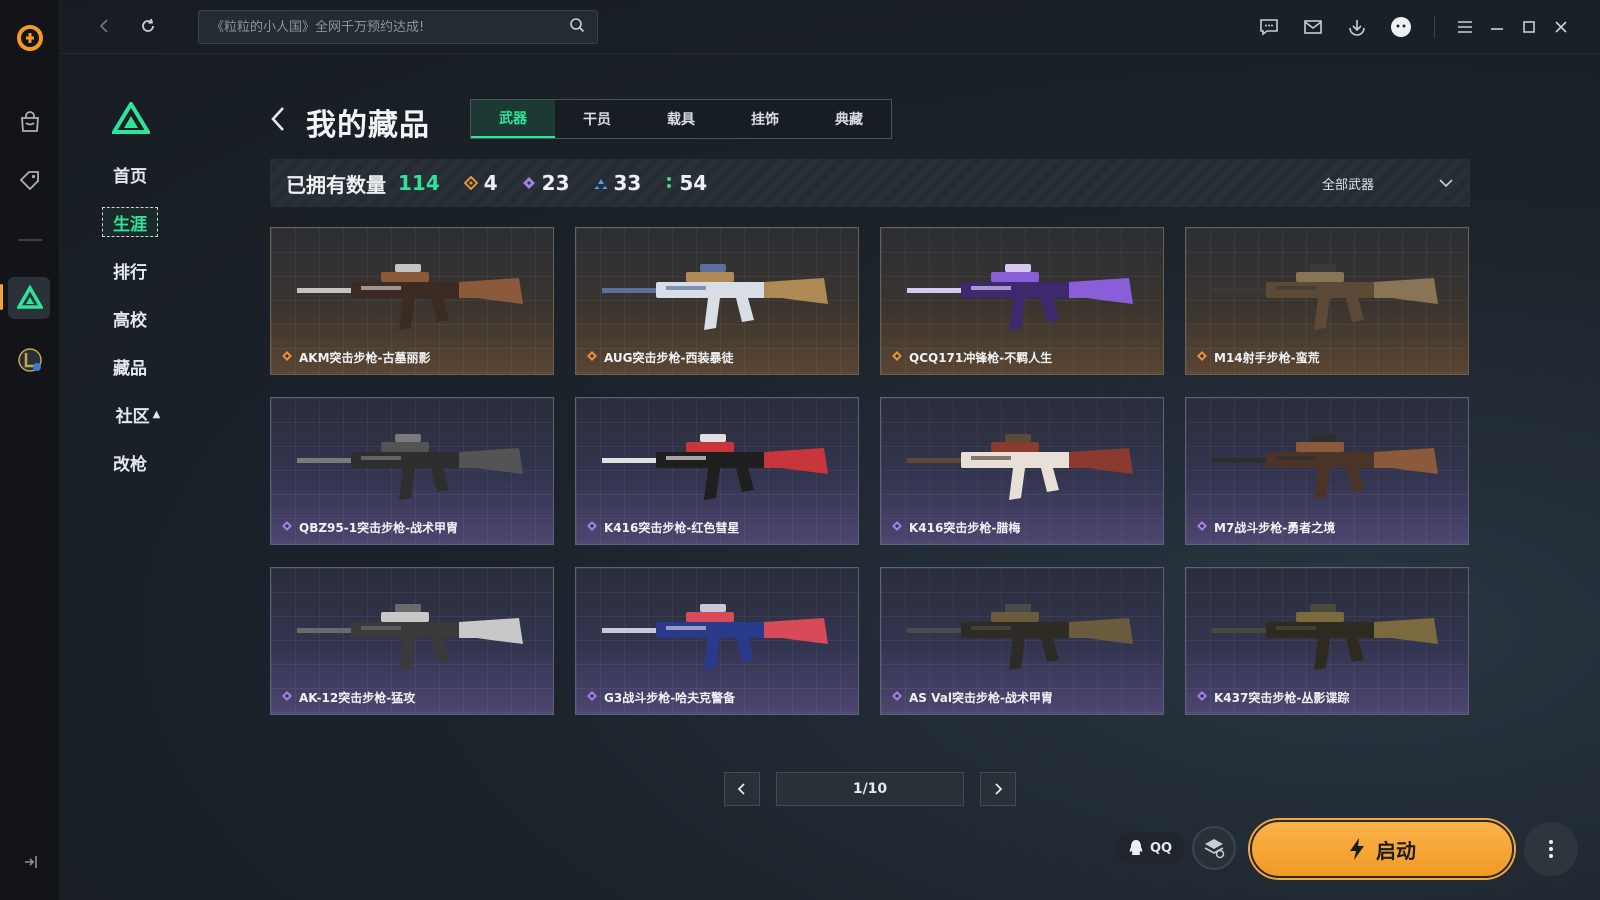  I want to click on weapon-card: K416突击步枪-腊梅, so click(1022, 471).